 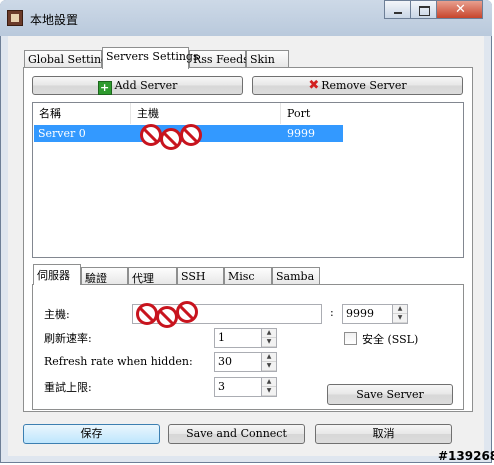 I want to click on server-port-cell: 9999, so click(x=301, y=133).